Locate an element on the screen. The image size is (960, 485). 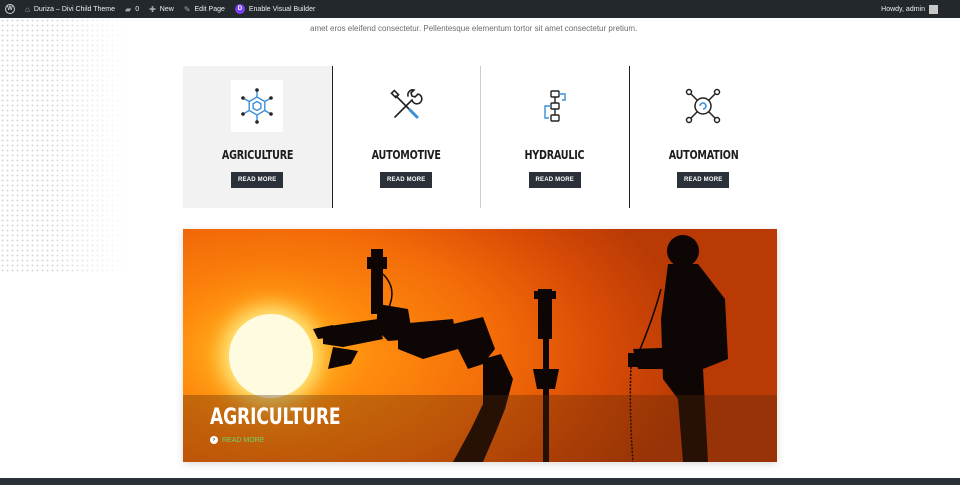
divi-icon: D is located at coordinates (239, 9).